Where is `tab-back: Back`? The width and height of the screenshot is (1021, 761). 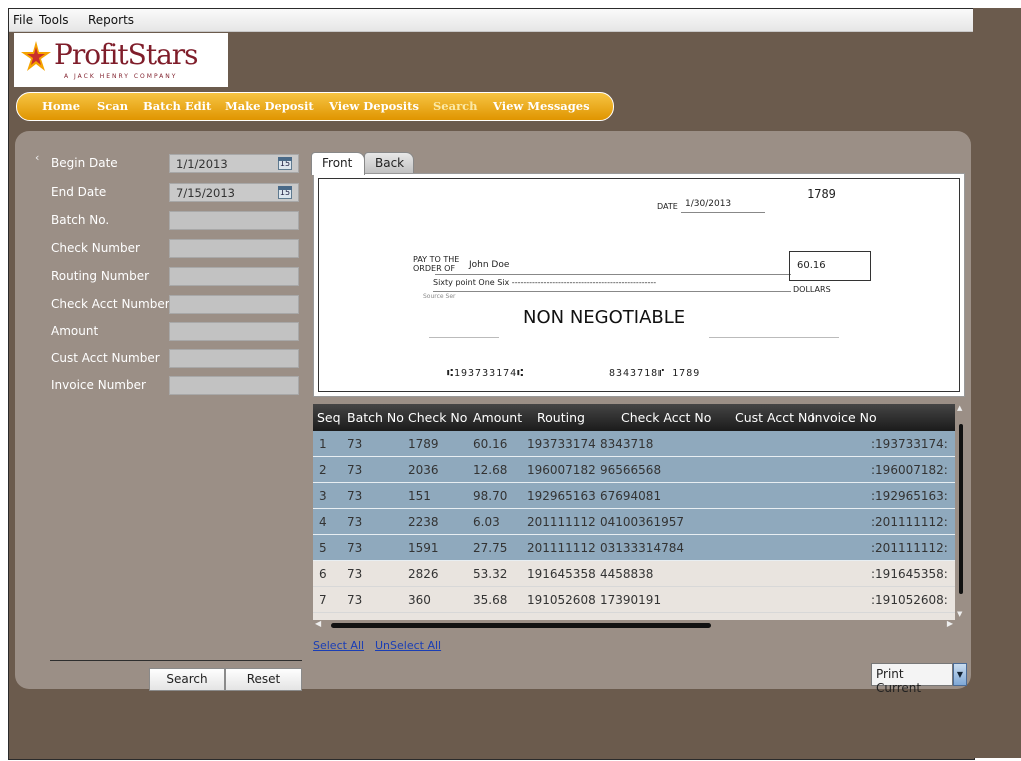 tab-back: Back is located at coordinates (389, 163).